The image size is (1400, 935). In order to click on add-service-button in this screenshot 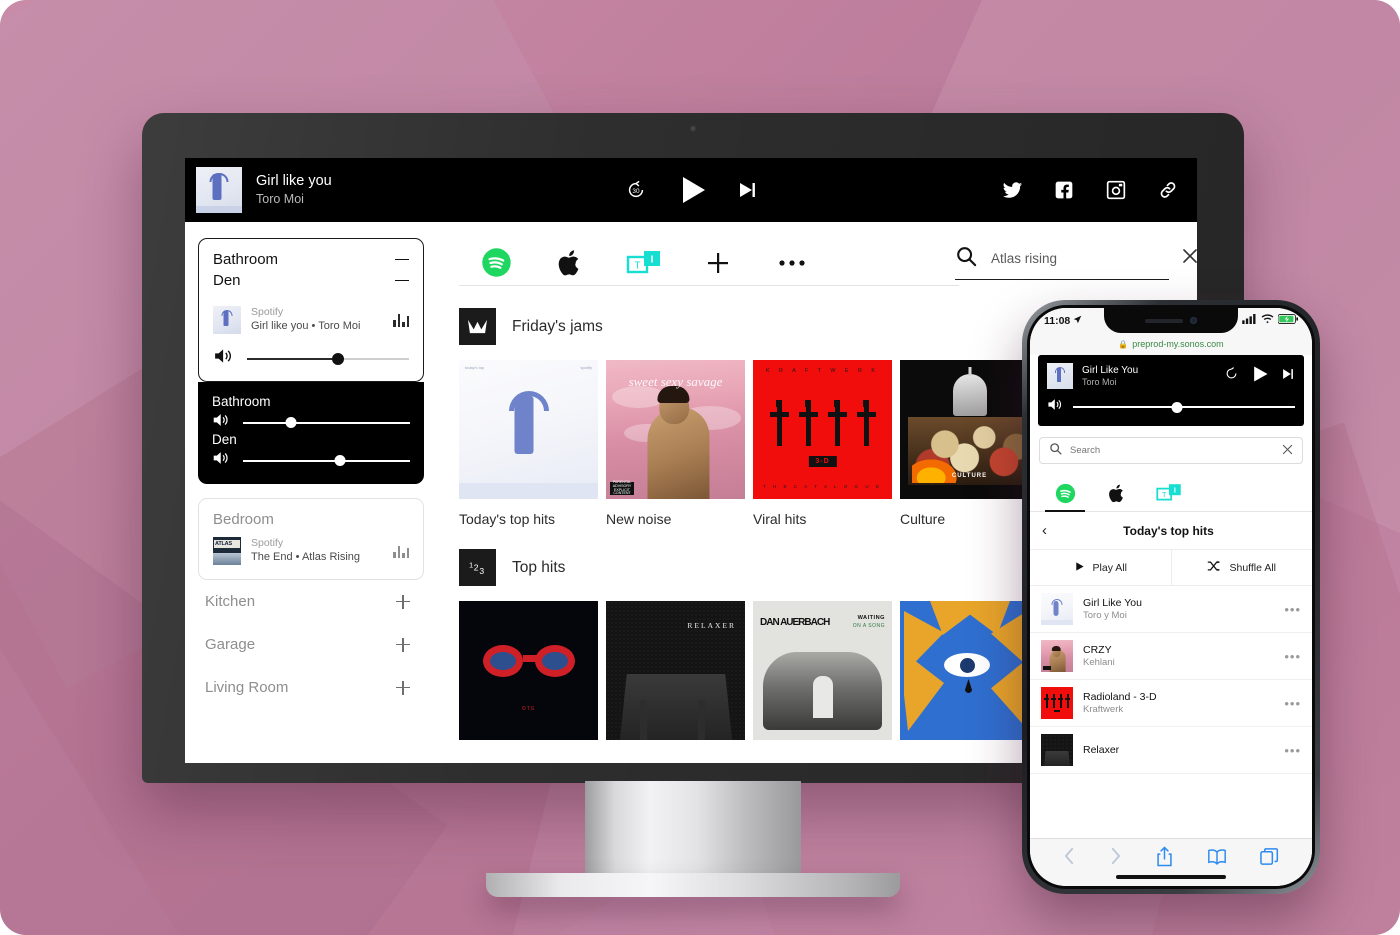, I will do `click(718, 263)`.